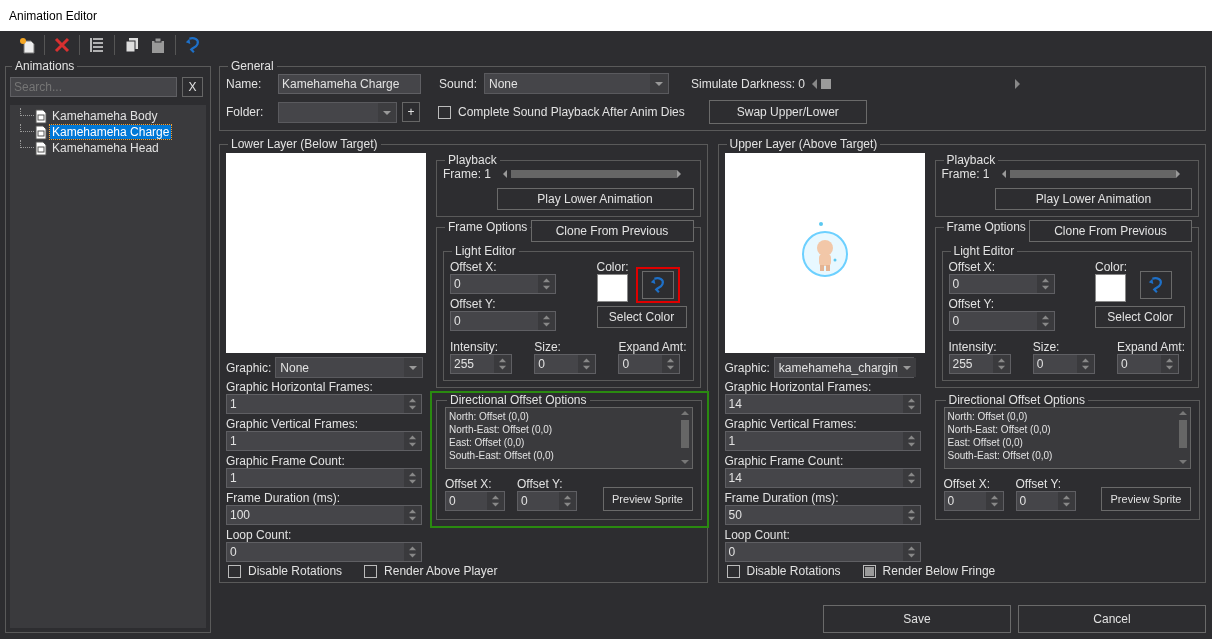 The image size is (1212, 639). What do you see at coordinates (917, 619) in the screenshot?
I see `dialog-button: Save` at bounding box center [917, 619].